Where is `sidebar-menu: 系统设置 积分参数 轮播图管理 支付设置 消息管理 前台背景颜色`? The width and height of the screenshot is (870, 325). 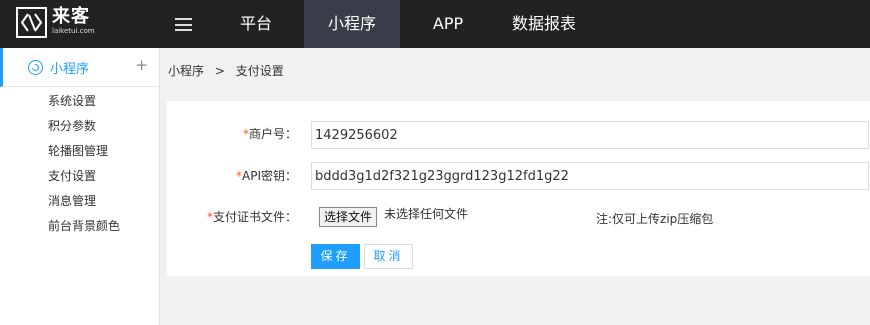 sidebar-menu: 系统设置 积分参数 轮播图管理 支付设置 消息管理 前台背景颜色 is located at coordinates (79, 163).